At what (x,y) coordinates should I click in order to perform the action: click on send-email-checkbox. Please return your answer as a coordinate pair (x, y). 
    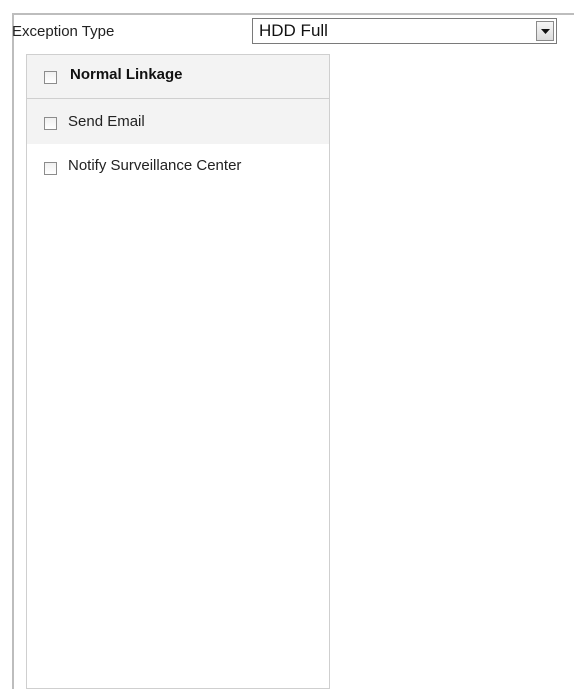
    Looking at the image, I should click on (50, 123).